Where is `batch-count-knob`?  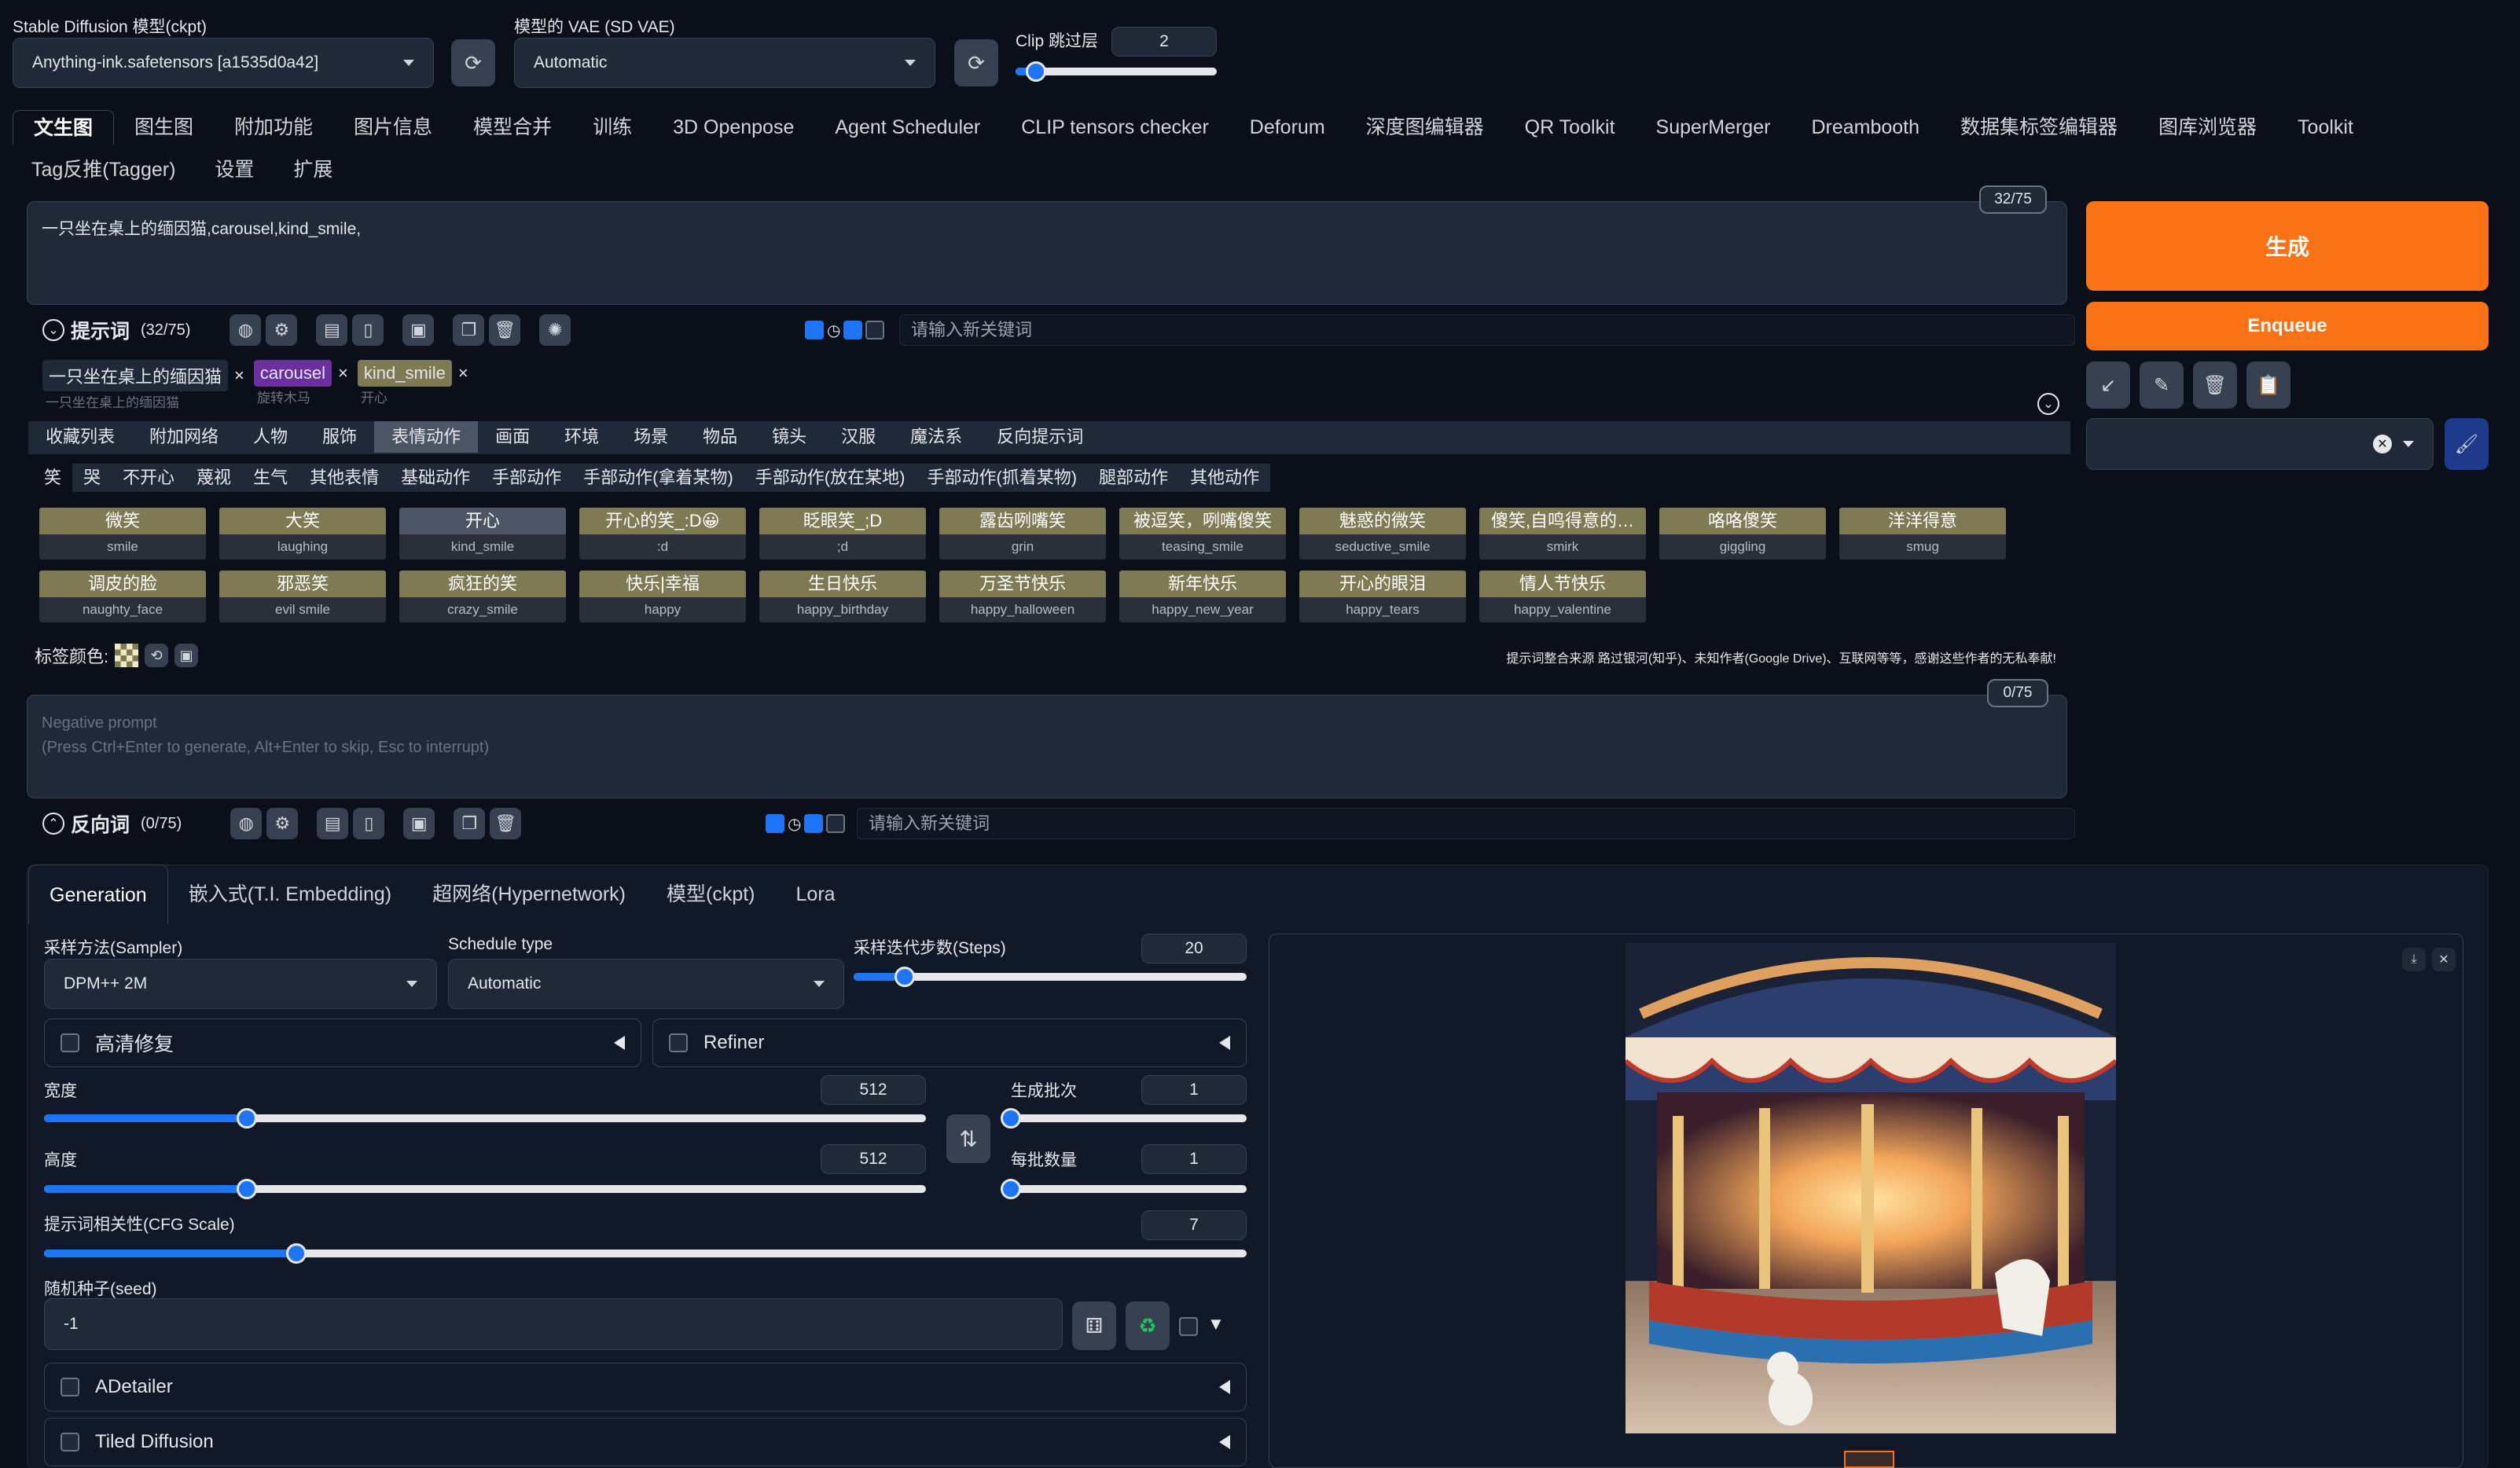
batch-count-knob is located at coordinates (1011, 1118).